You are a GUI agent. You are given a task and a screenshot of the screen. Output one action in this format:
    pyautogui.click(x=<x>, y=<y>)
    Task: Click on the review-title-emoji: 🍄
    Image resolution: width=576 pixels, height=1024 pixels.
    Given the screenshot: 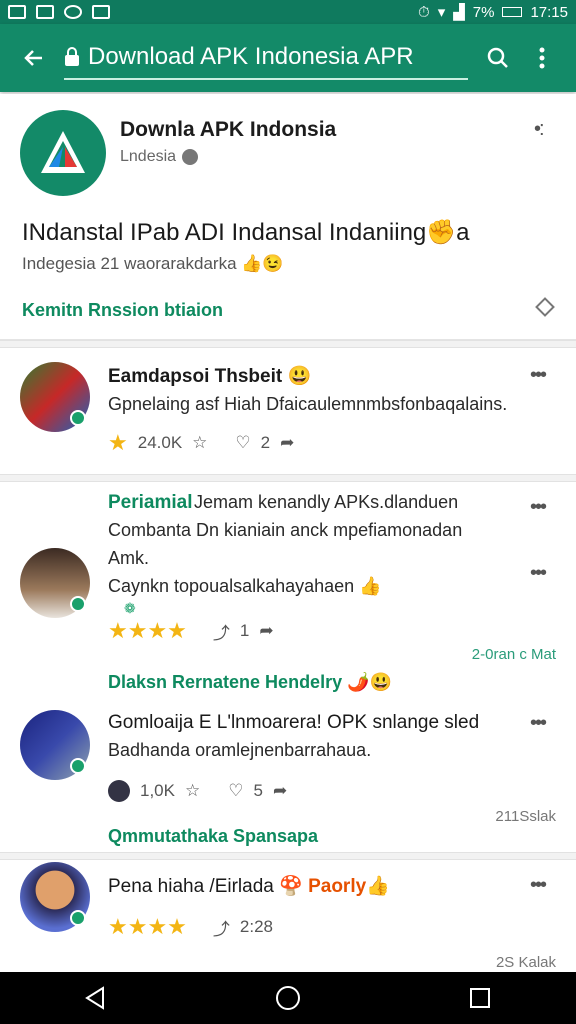 What is the action you would take?
    pyautogui.click(x=291, y=886)
    